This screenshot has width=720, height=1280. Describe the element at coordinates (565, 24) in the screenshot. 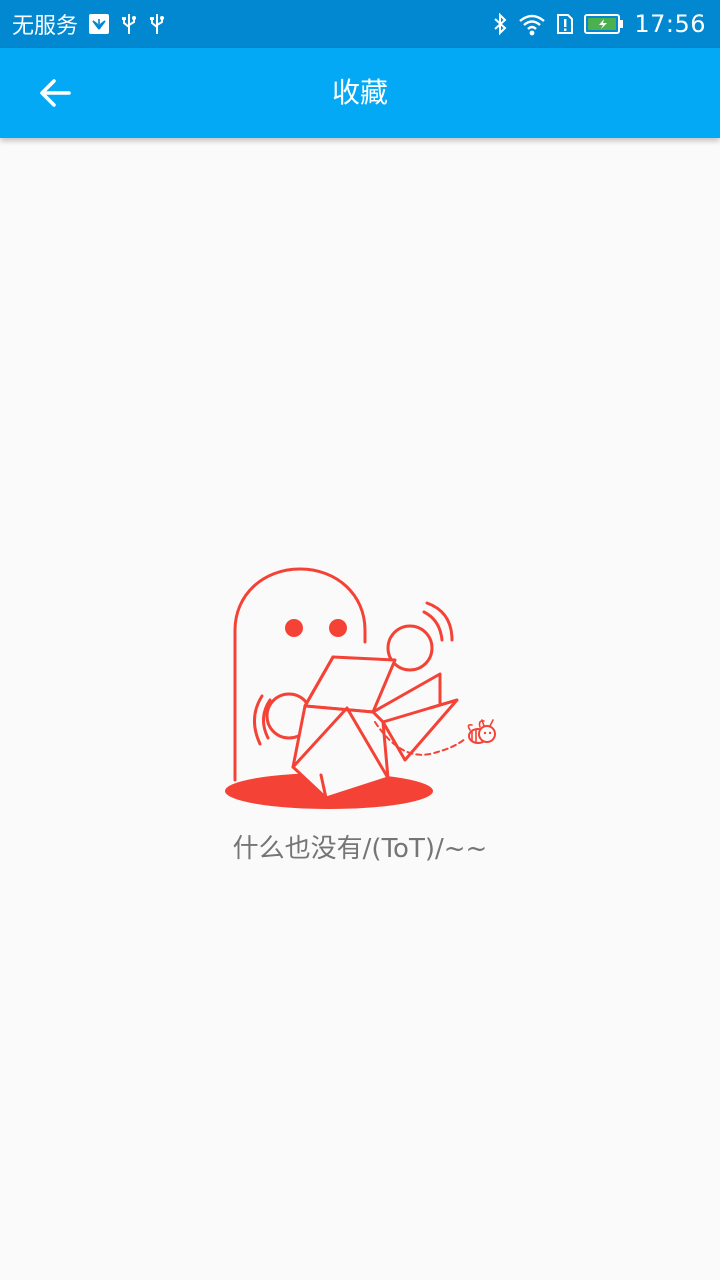

I see `sim-alert-icon` at that location.